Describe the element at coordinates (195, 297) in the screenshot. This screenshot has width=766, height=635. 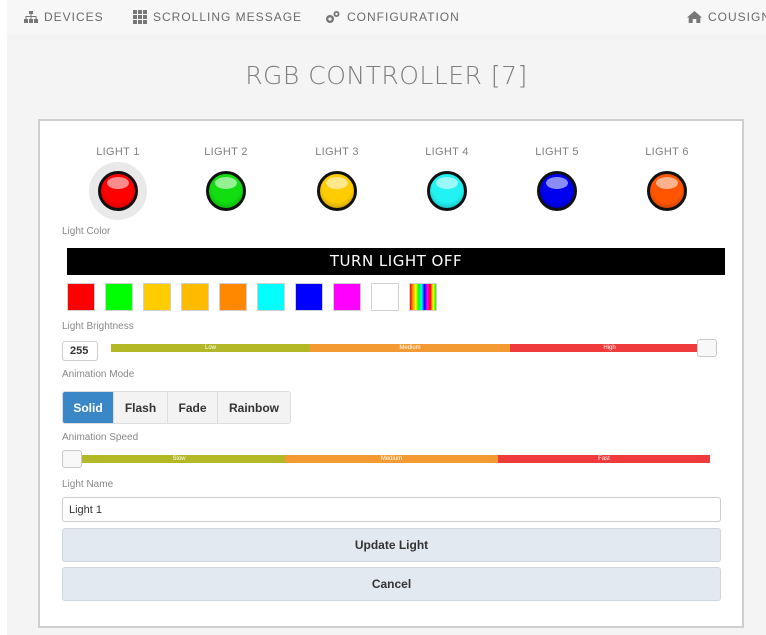
I see `color-swatch-amber` at that location.